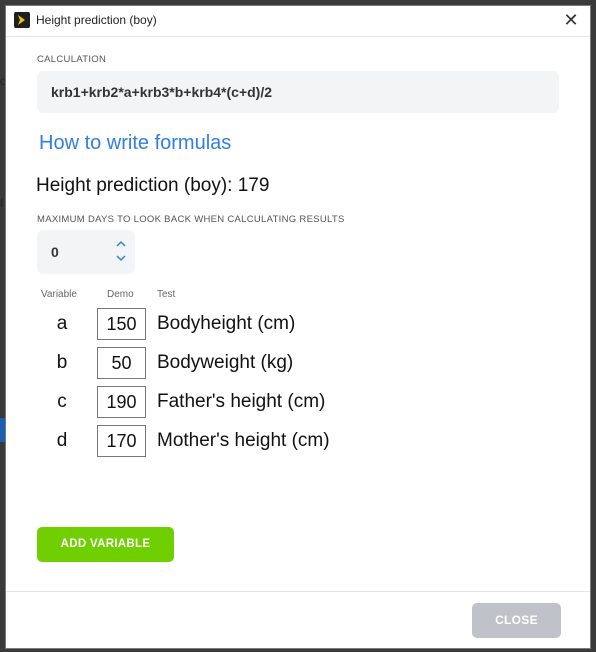 Image resolution: width=596 pixels, height=652 pixels. Describe the element at coordinates (298, 591) in the screenshot. I see `footer-divider` at that location.